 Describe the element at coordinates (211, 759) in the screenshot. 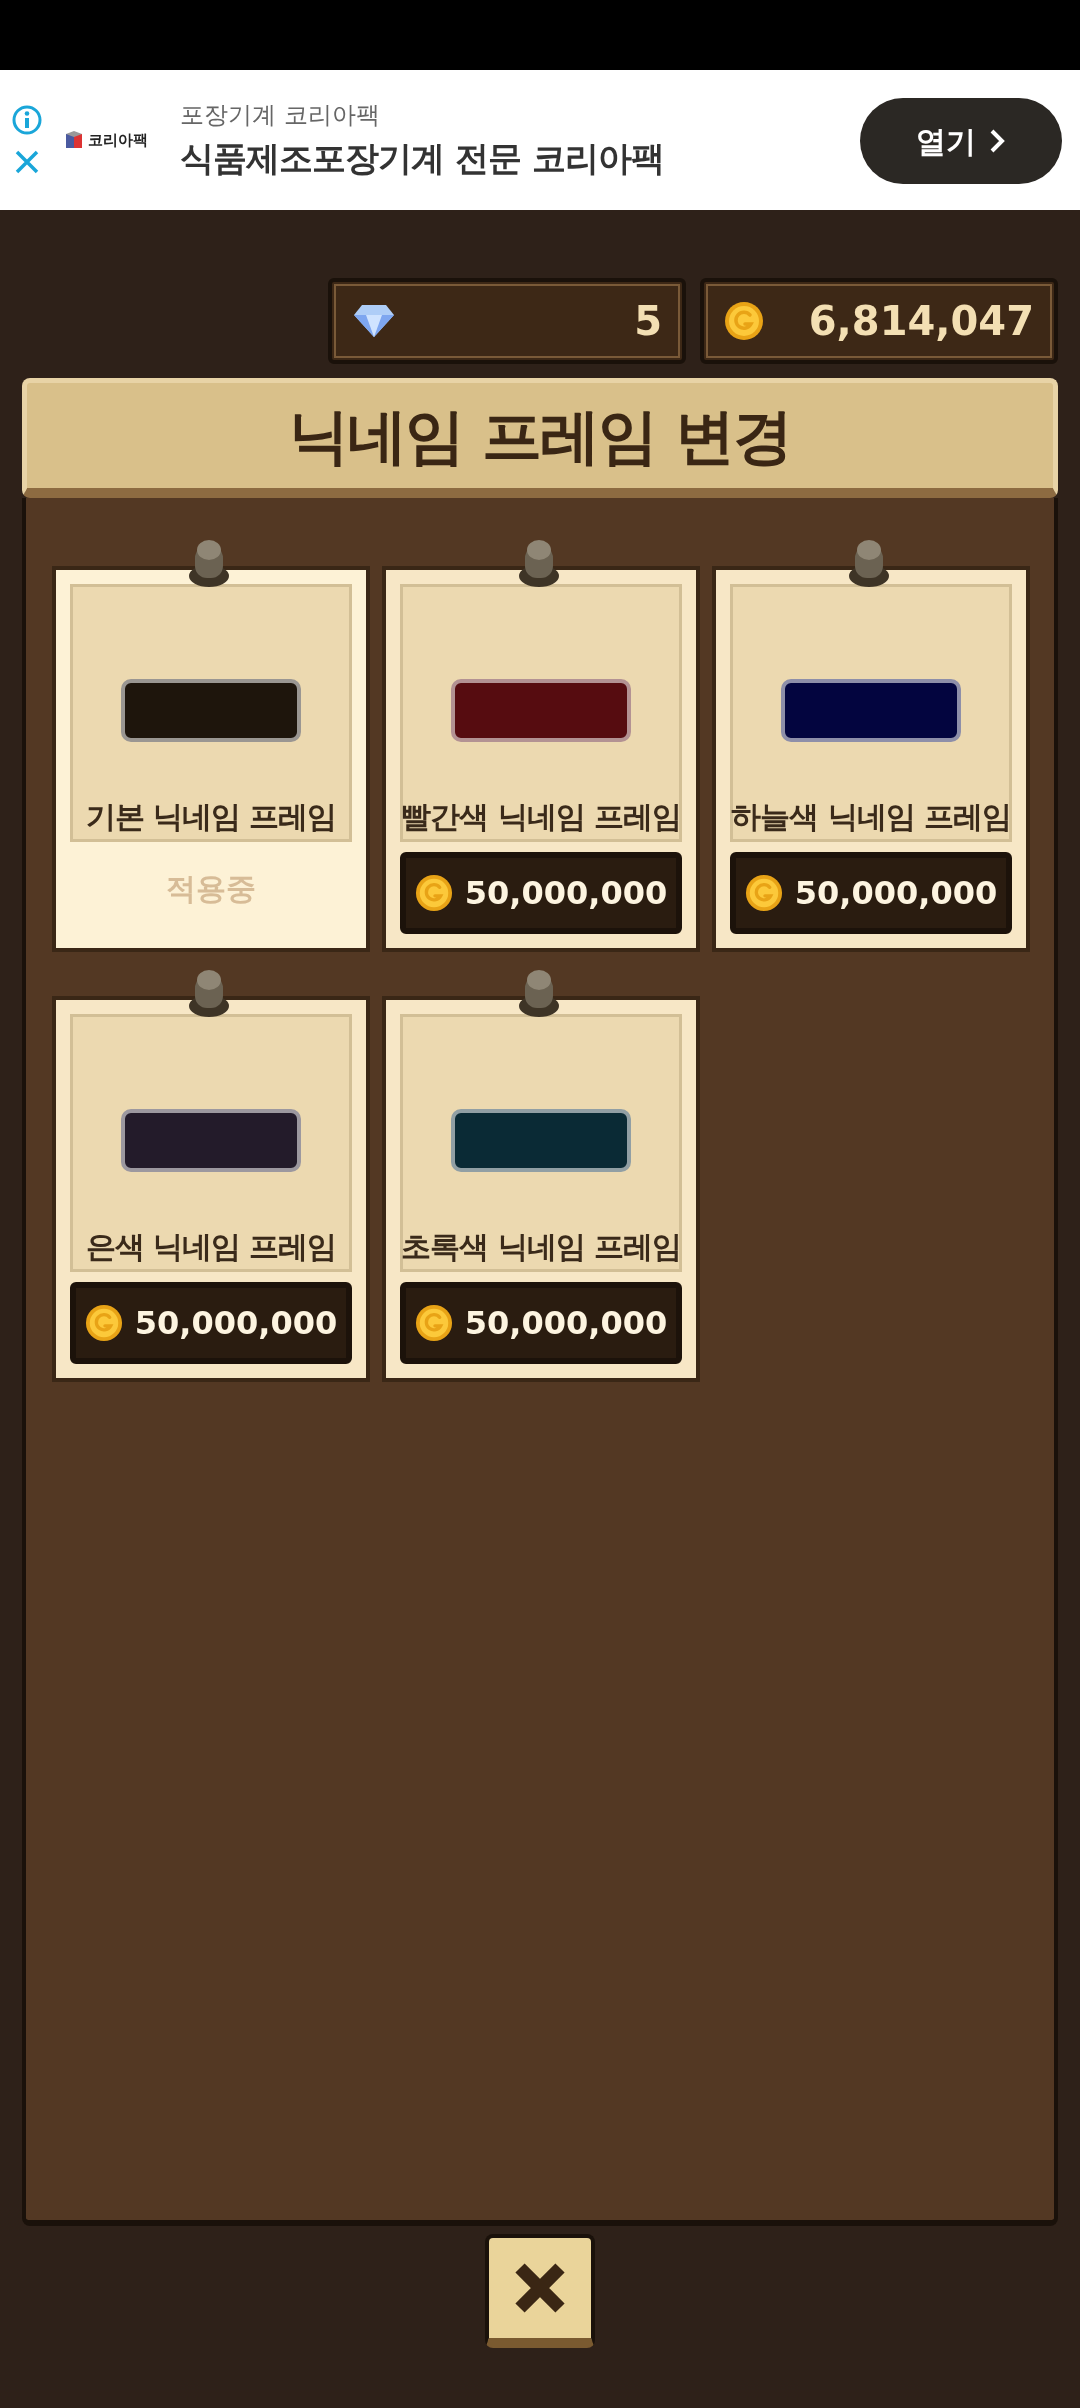

I see `frame-card: 기본 닉네임 프레임 적용중` at that location.